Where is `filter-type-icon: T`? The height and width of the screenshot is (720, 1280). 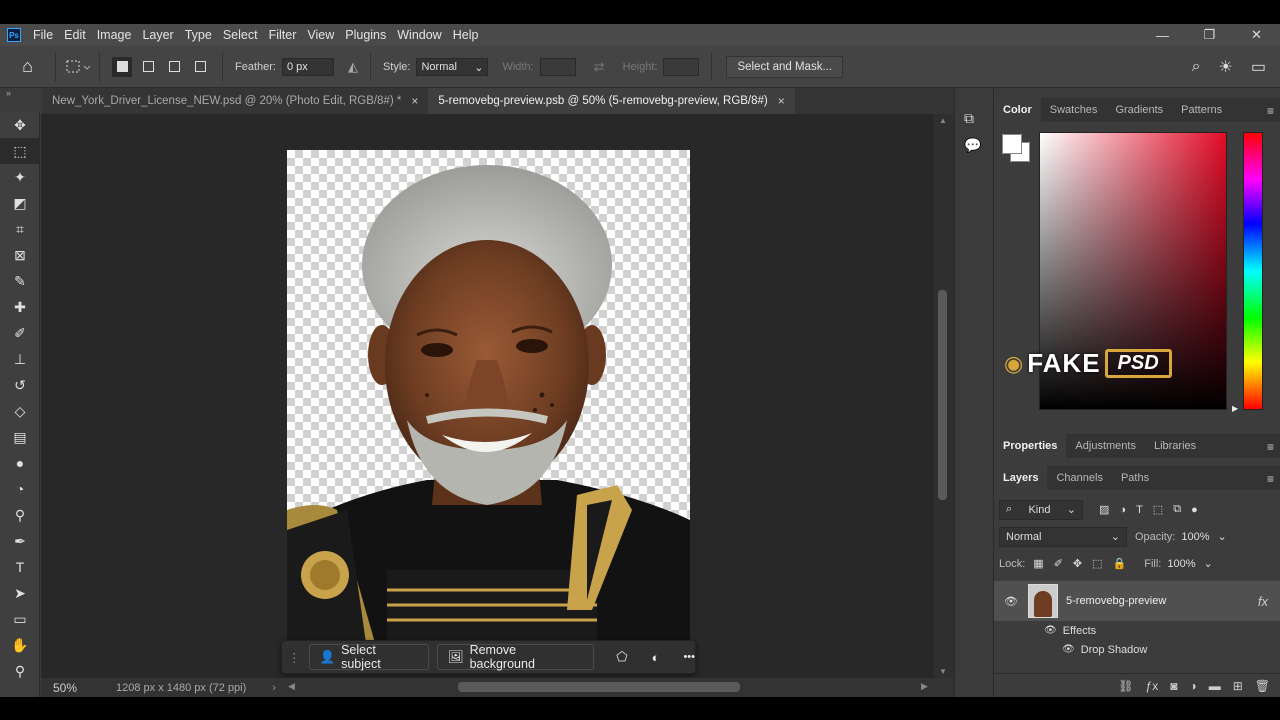 filter-type-icon: T is located at coordinates (1139, 510).